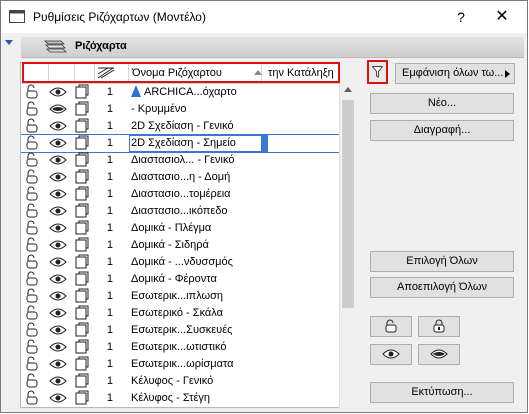 The width and height of the screenshot is (529, 414). Describe the element at coordinates (196, 398) in the screenshot. I see `layer-name: Κέλυφος - Στέγη` at that location.